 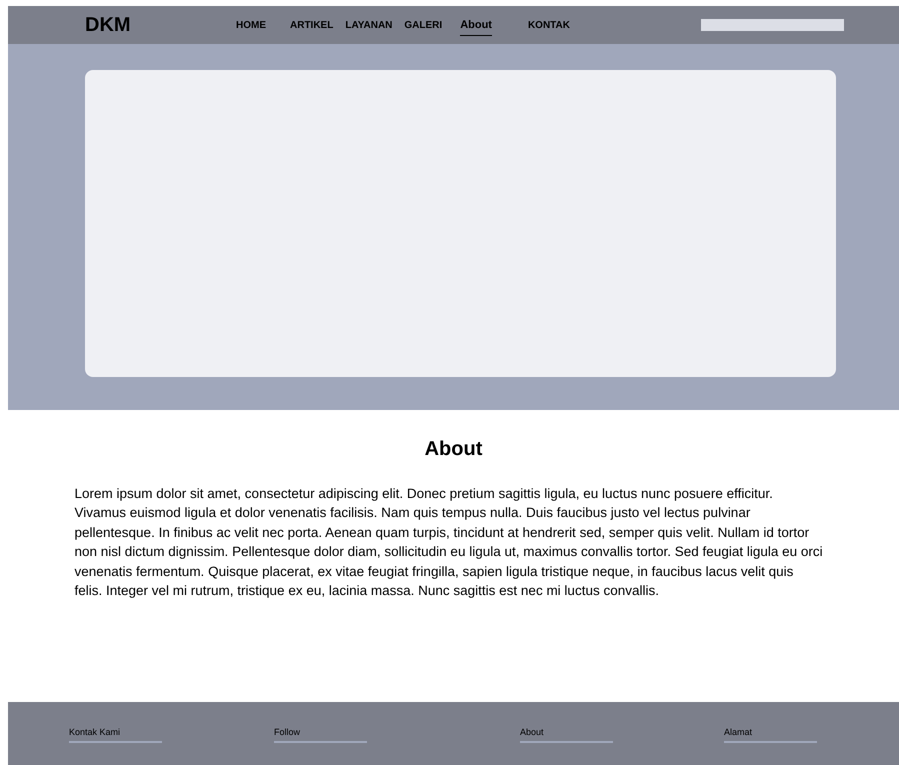 I want to click on footer-heading: Alamat, so click(x=770, y=734).